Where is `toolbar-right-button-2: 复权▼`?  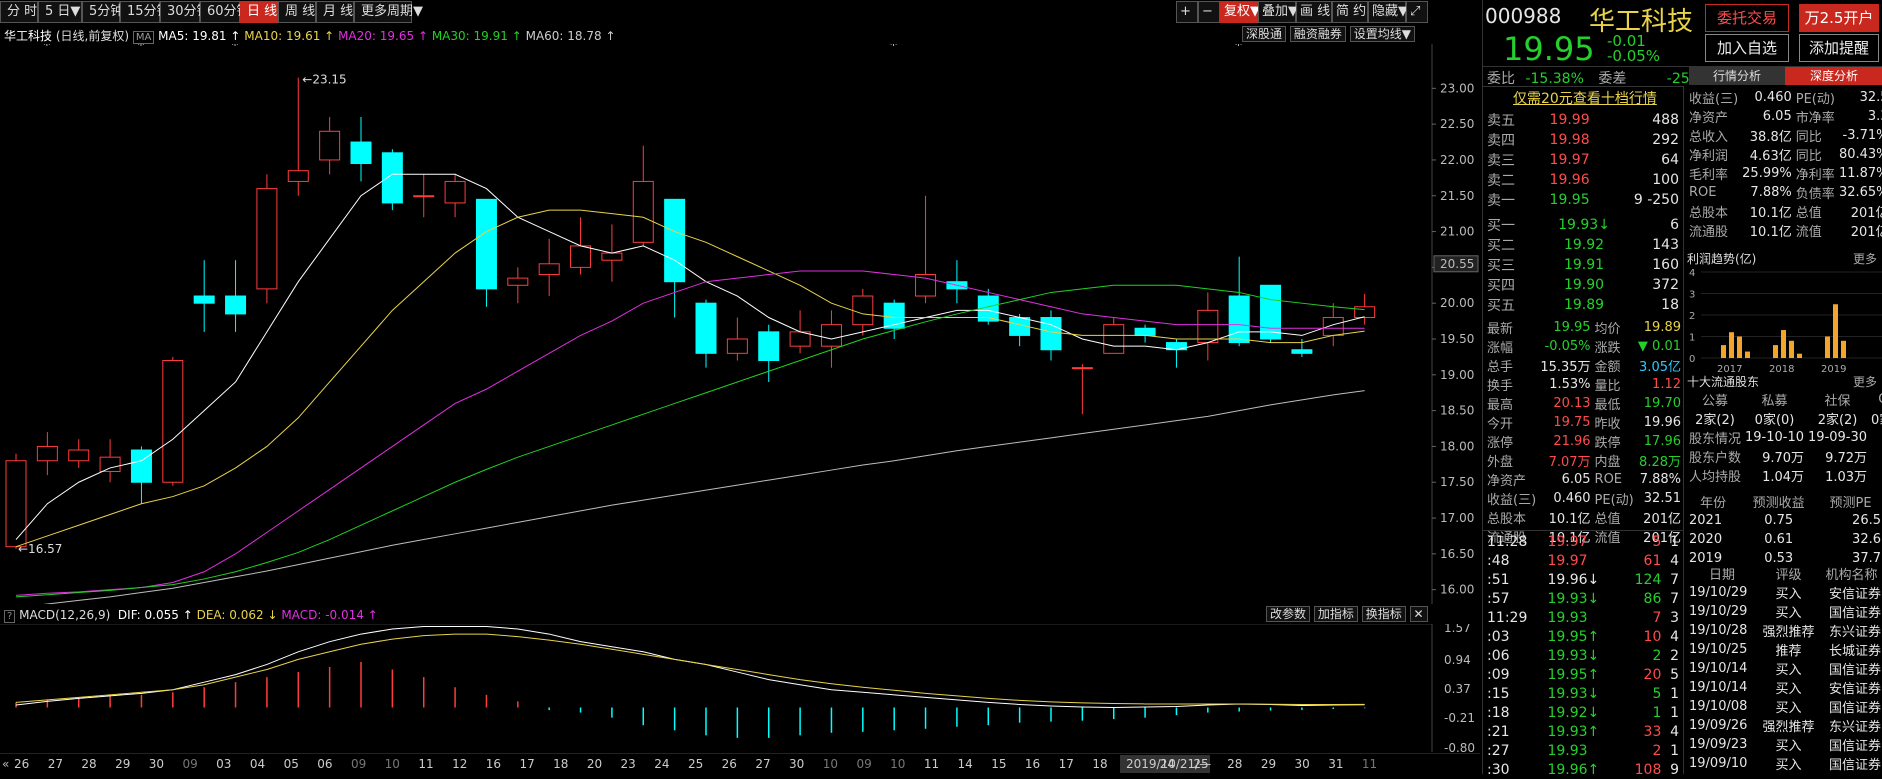
toolbar-right-button-2: 复权▼ is located at coordinates (1240, 12).